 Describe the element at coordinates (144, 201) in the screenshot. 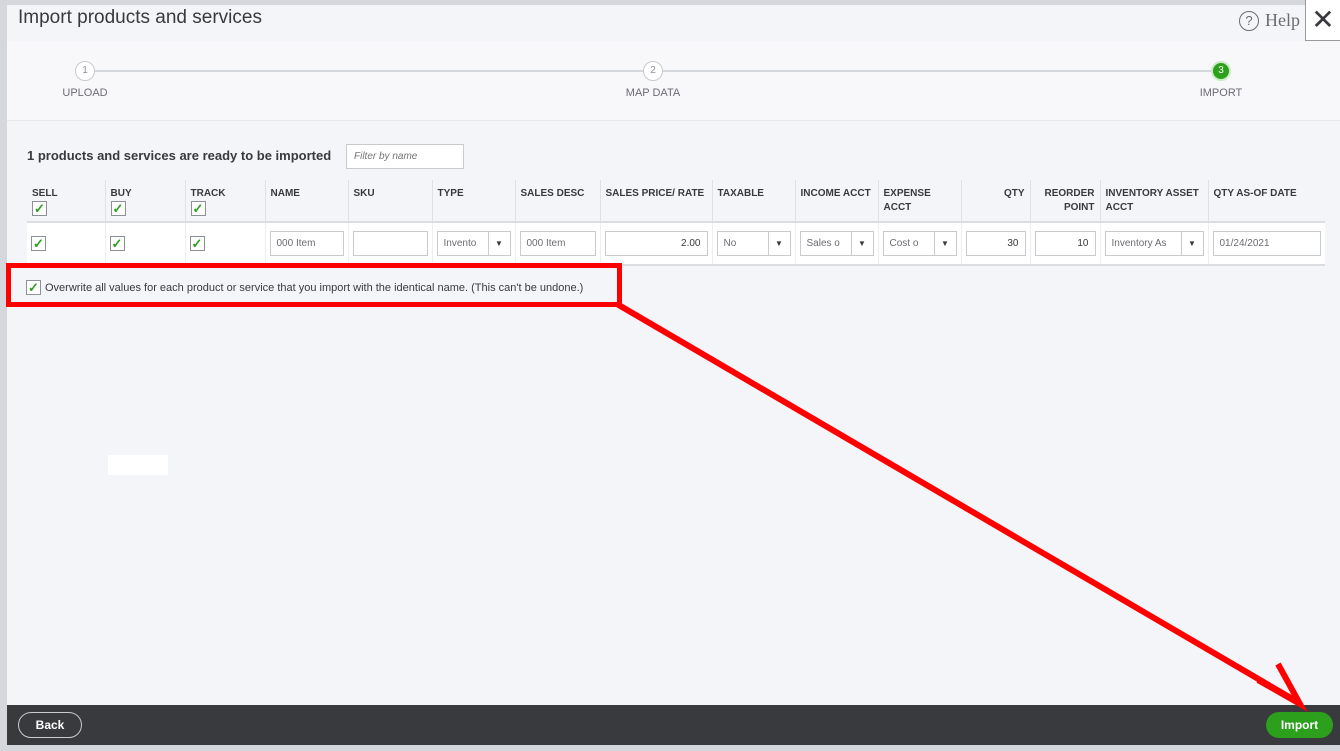

I see `col-buy: BUY ✓` at that location.